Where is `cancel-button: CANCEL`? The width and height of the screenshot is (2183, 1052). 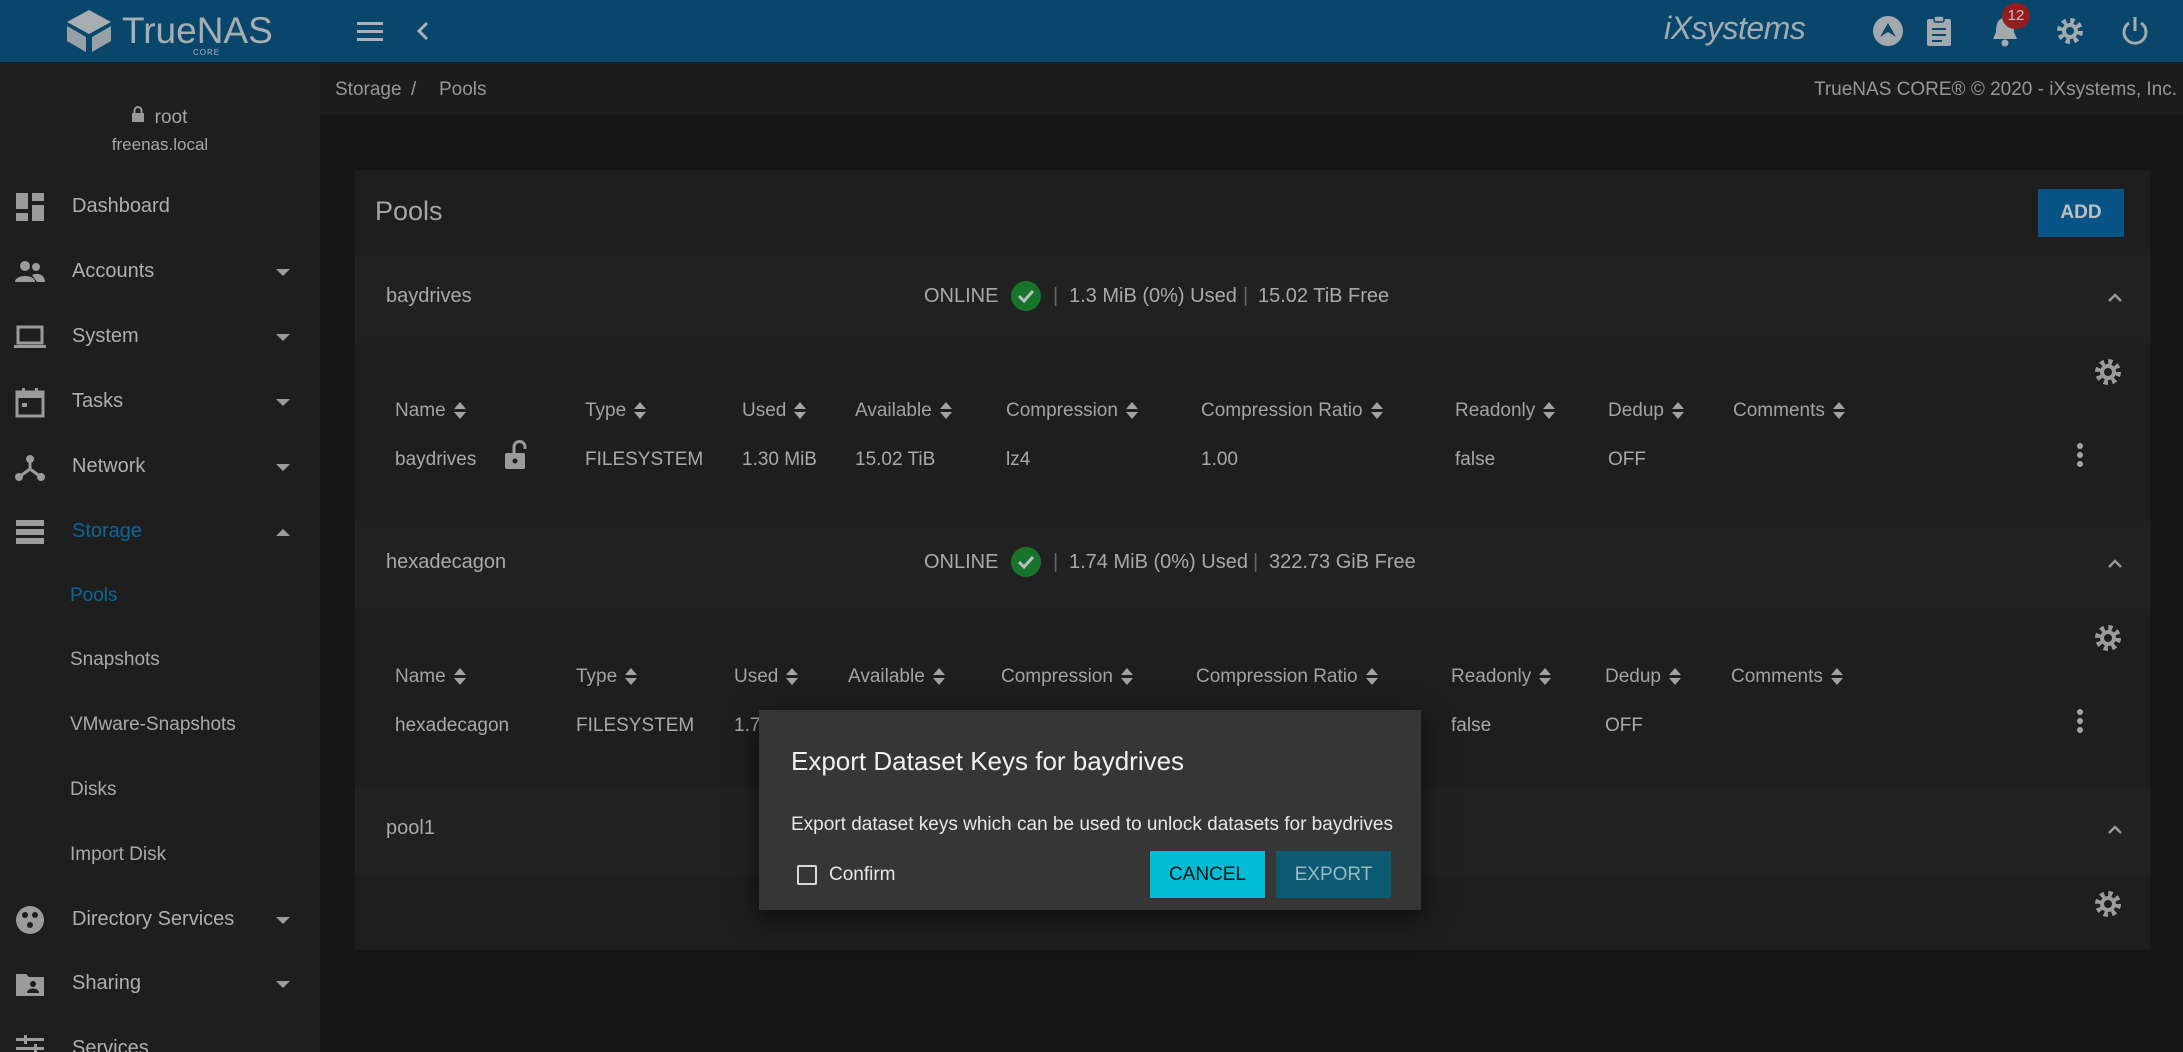
cancel-button: CANCEL is located at coordinates (1207, 874).